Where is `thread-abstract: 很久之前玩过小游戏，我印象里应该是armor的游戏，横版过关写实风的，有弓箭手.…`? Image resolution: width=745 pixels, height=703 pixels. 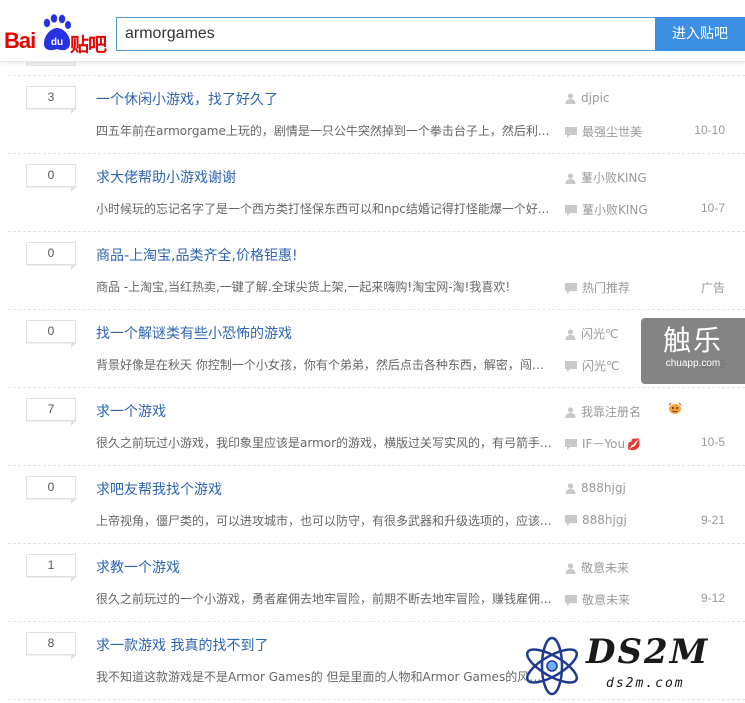
thread-abstract: 很久之前玩过小游戏，我印象里应该是armor的游戏，横版过关写实风的，有弓箭手.… is located at coordinates (324, 443).